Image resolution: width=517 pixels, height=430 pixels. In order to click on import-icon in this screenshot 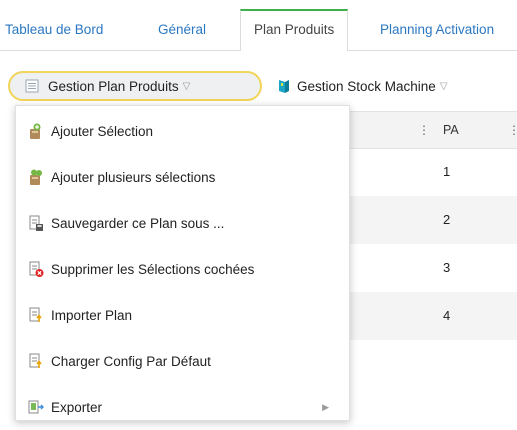, I will do `click(36, 315)`.